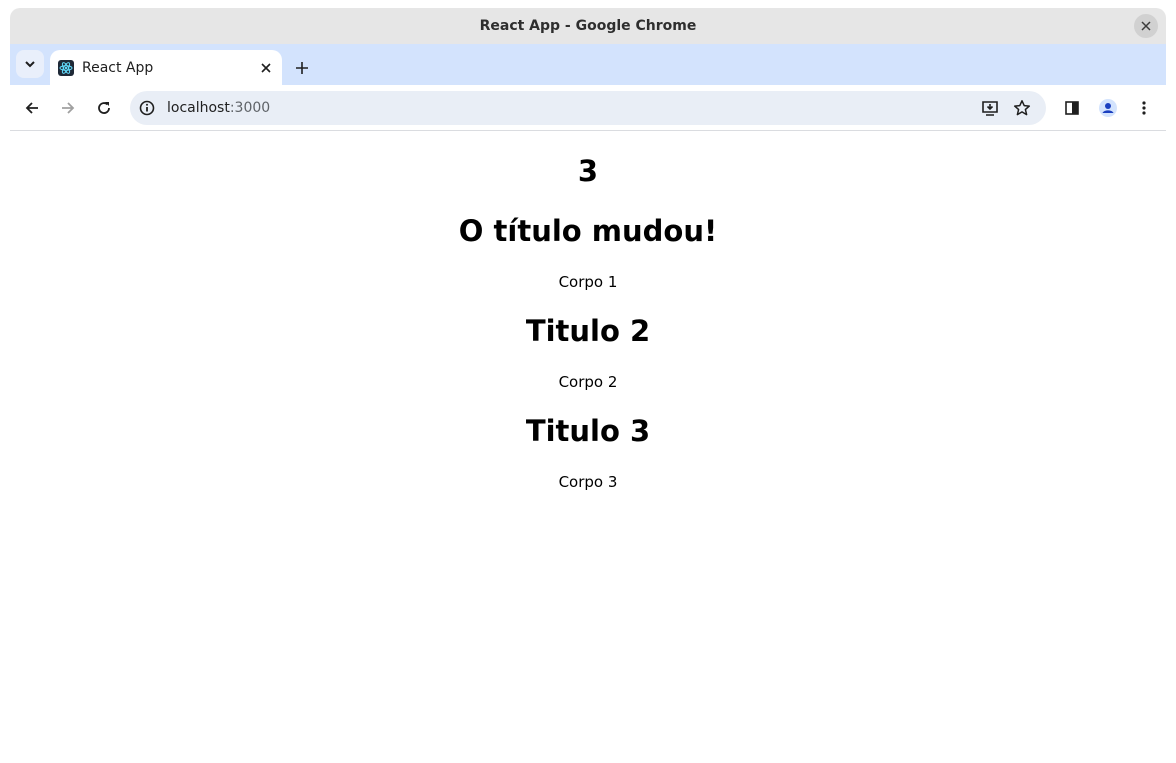 This screenshot has width=1176, height=763. I want to click on forward-button, so click(68, 108).